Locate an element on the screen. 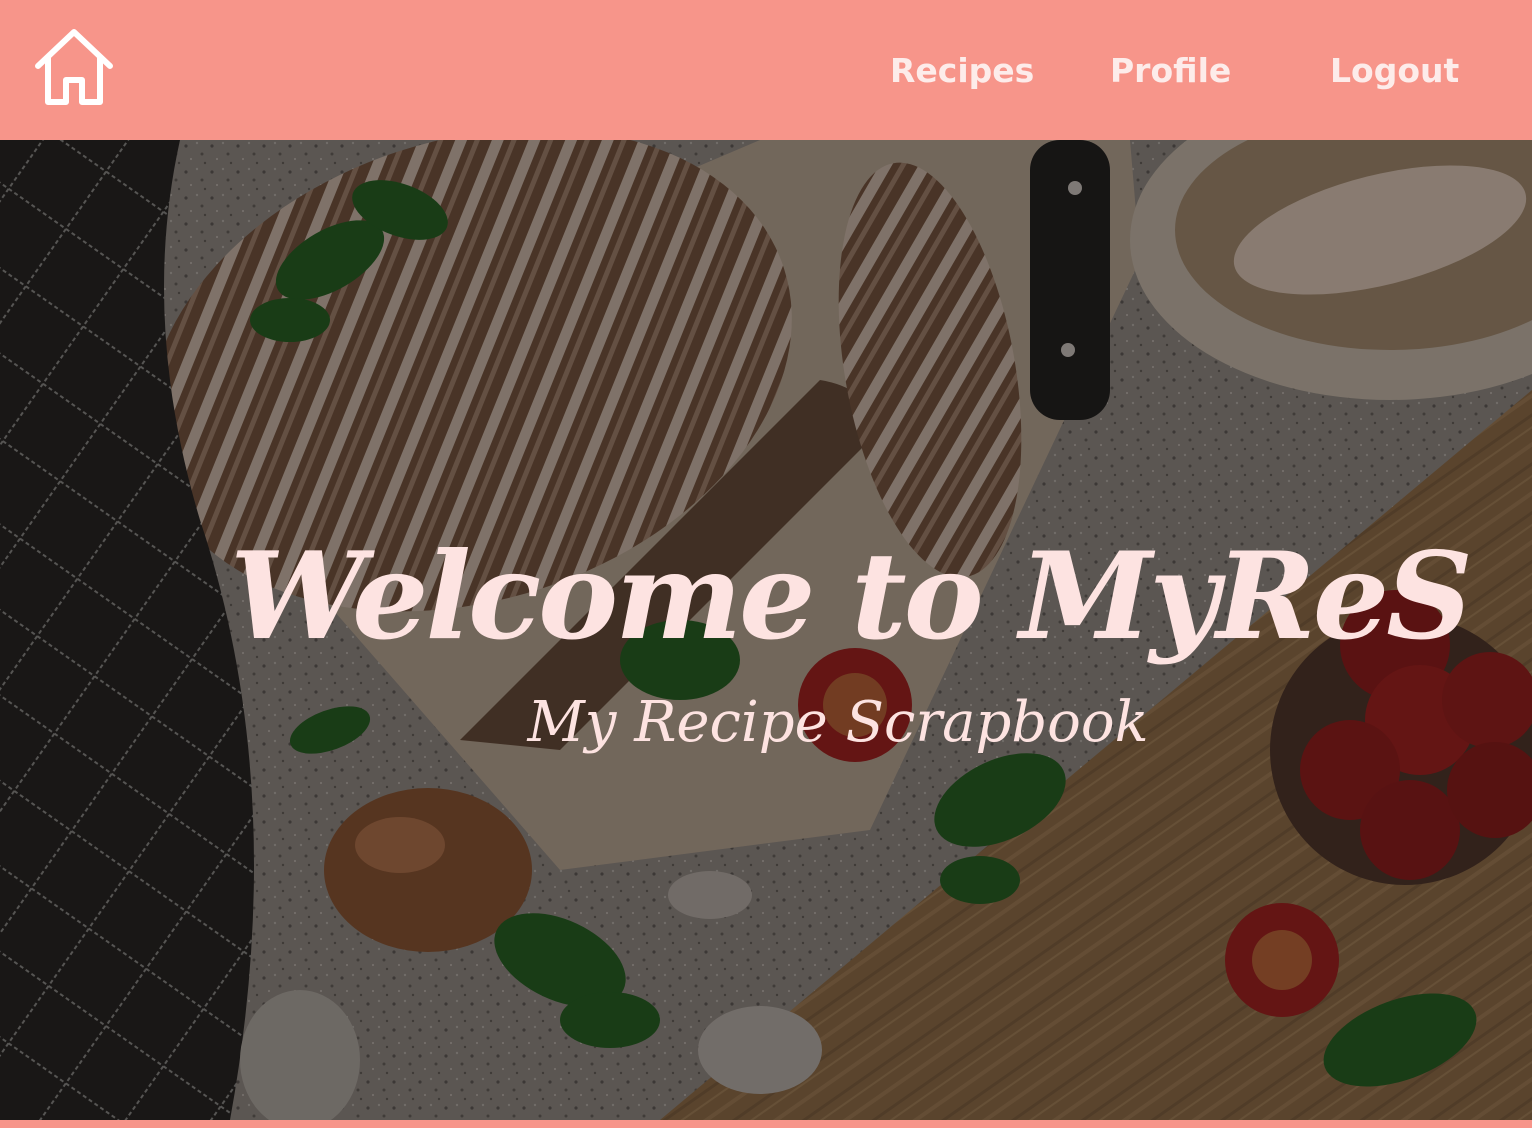 This screenshot has width=1532, height=1128. nav-recipes-link: Recipes is located at coordinates (962, 71).